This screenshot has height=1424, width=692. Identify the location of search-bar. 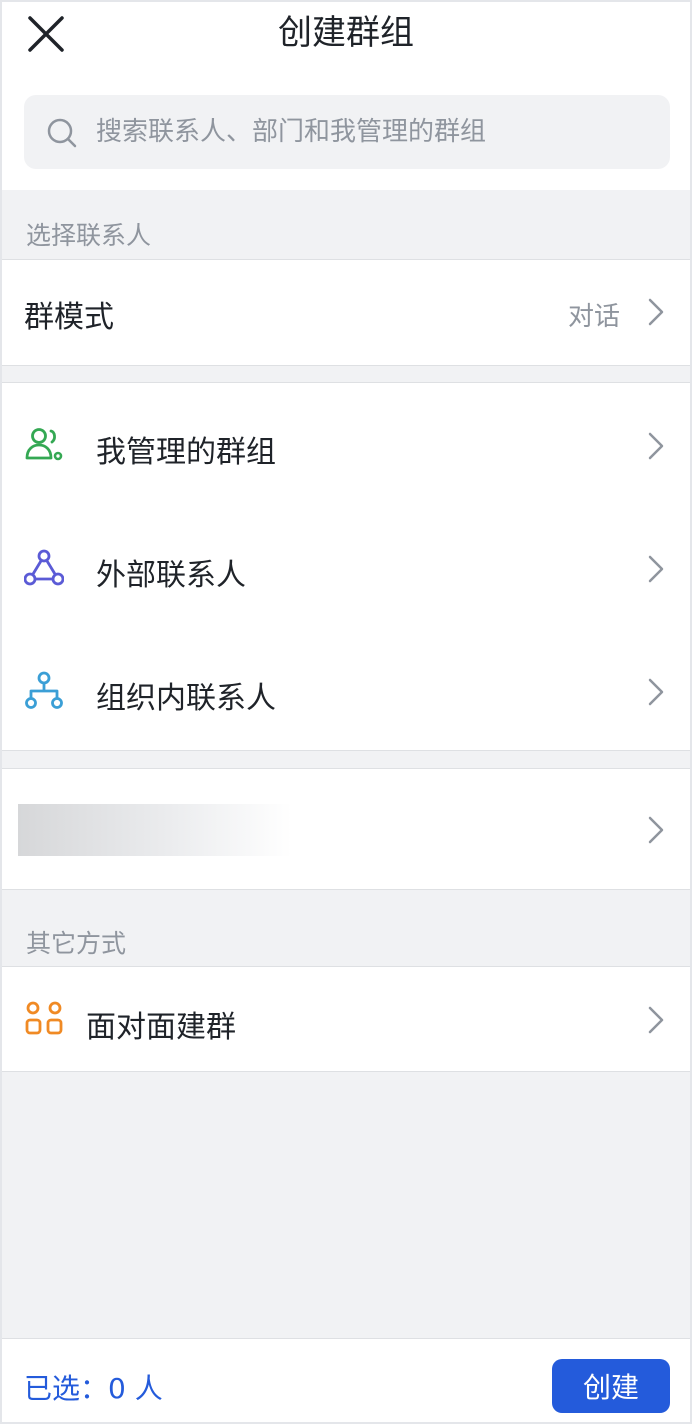
(347, 132).